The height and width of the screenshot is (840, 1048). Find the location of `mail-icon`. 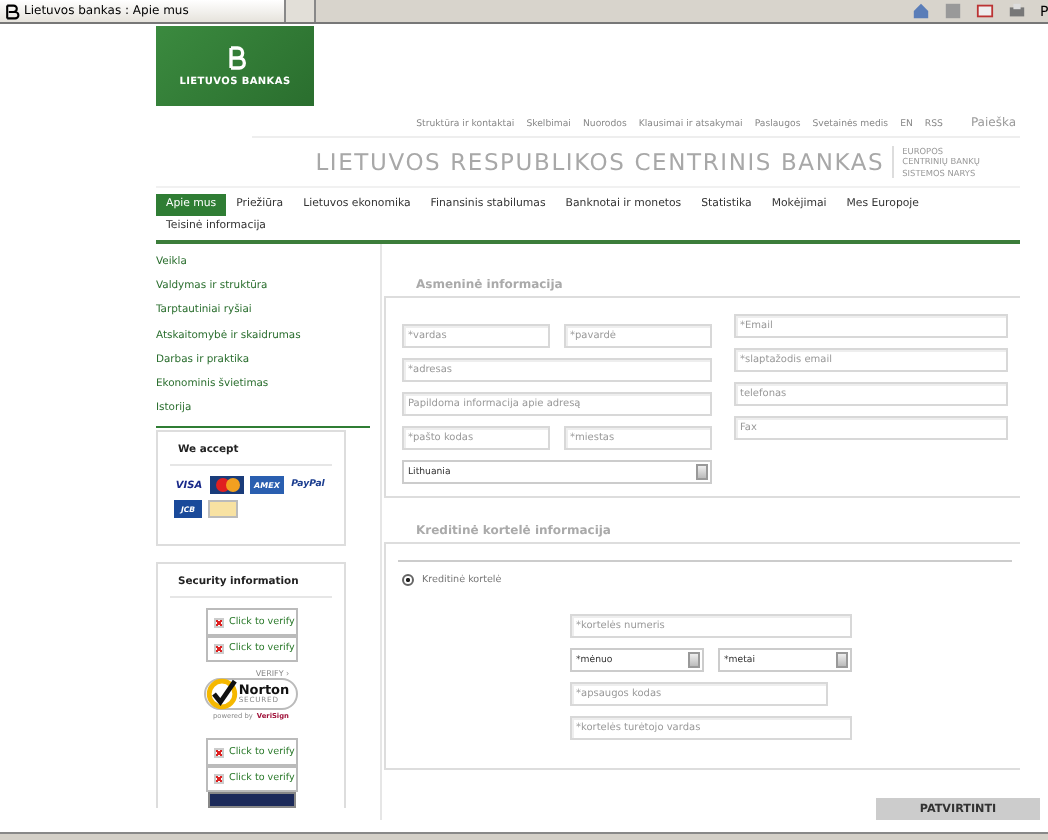

mail-icon is located at coordinates (985, 11).